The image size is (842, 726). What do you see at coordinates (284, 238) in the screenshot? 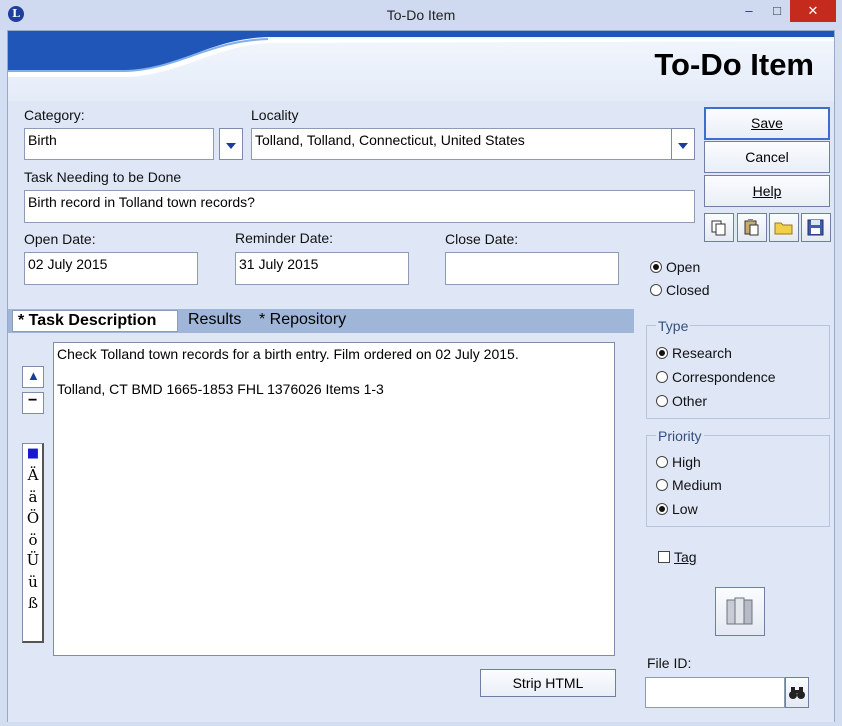
I see `reminder-date-label: Reminder Date:` at bounding box center [284, 238].